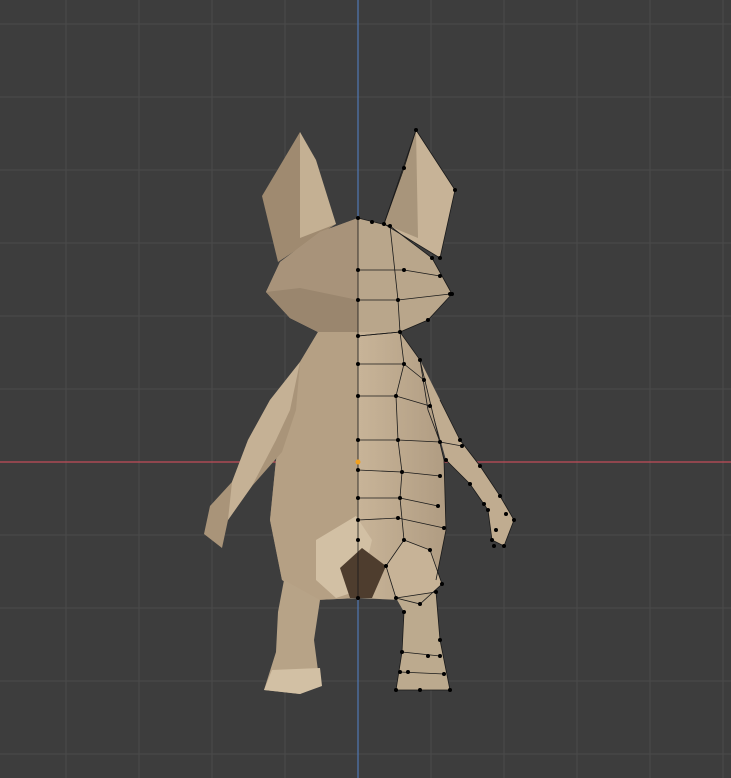 The width and height of the screenshot is (731, 778). Describe the element at coordinates (401, 184) in the screenshot. I see `right-ear-inner` at that location.